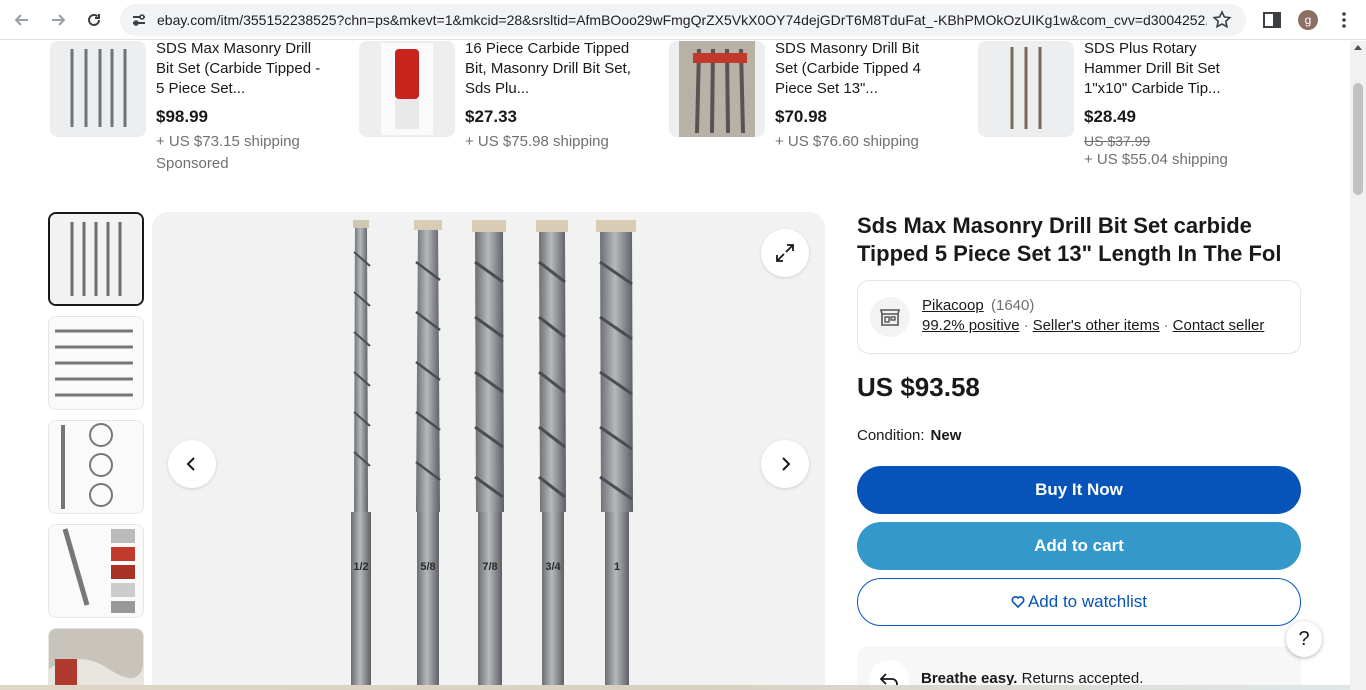 This screenshot has width=1366, height=690. I want to click on site-settings-icon, so click(139, 20).